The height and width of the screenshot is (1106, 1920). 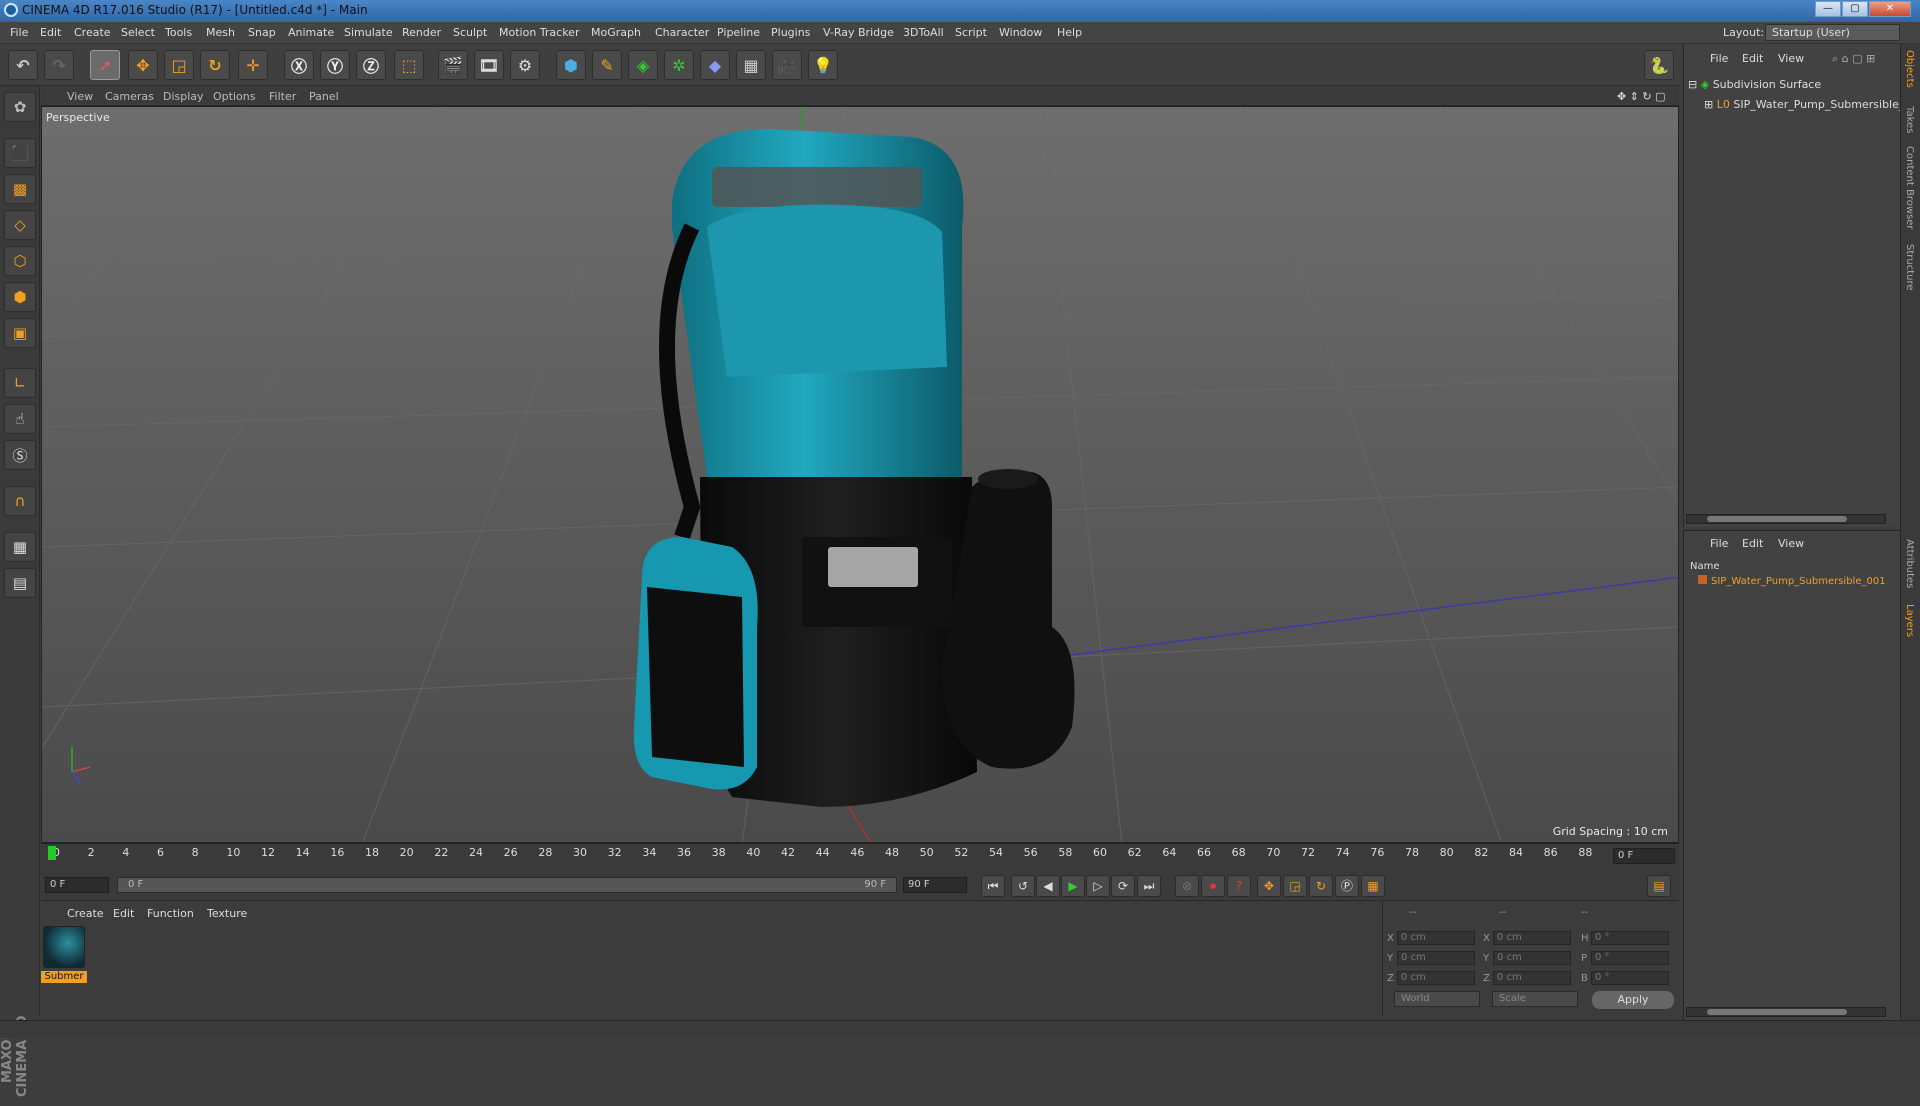 I want to click on mat-menu-texture: Texture, so click(x=227, y=913).